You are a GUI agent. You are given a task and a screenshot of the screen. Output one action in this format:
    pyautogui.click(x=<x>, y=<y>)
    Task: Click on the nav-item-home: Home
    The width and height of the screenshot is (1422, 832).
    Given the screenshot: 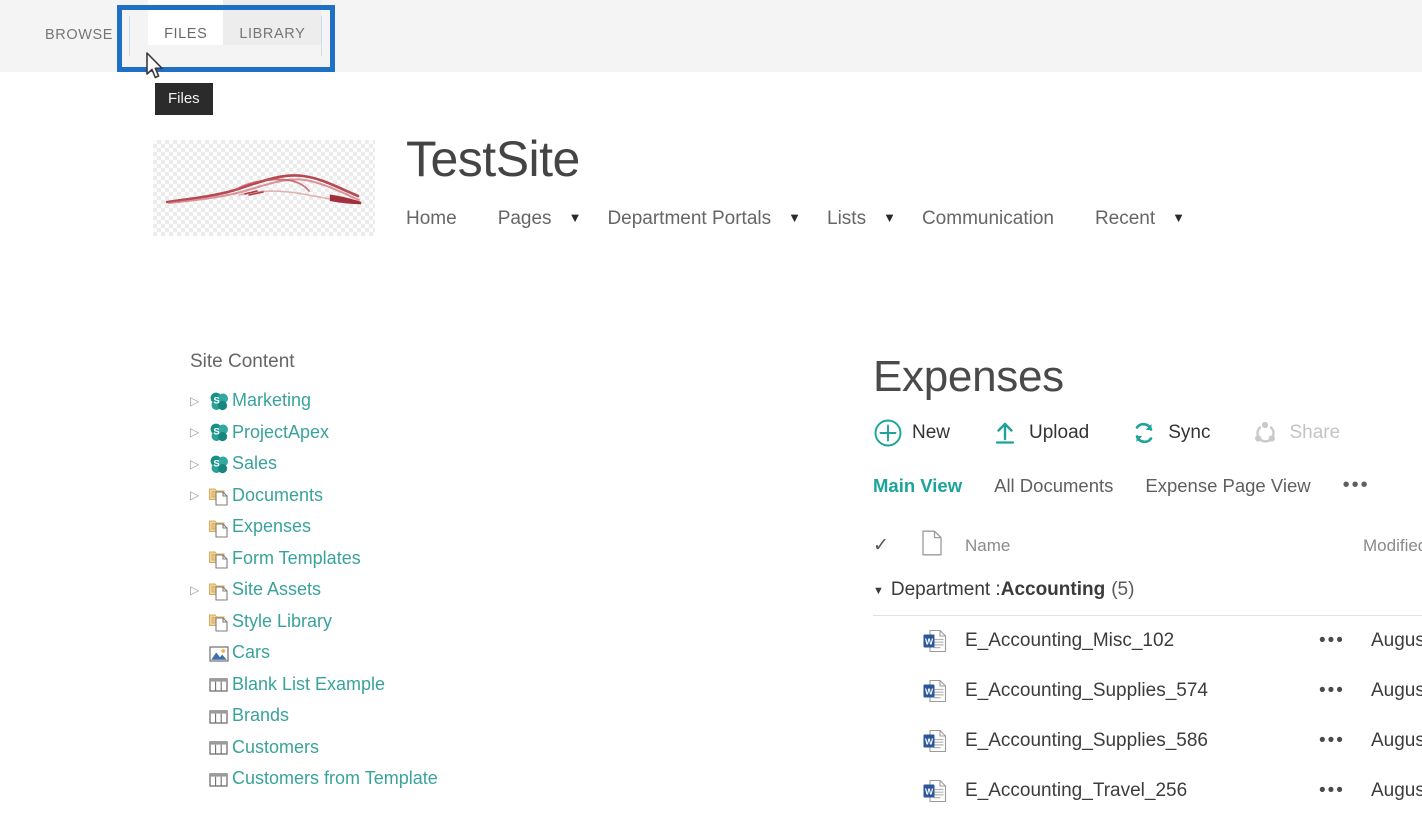 What is the action you would take?
    pyautogui.click(x=440, y=219)
    